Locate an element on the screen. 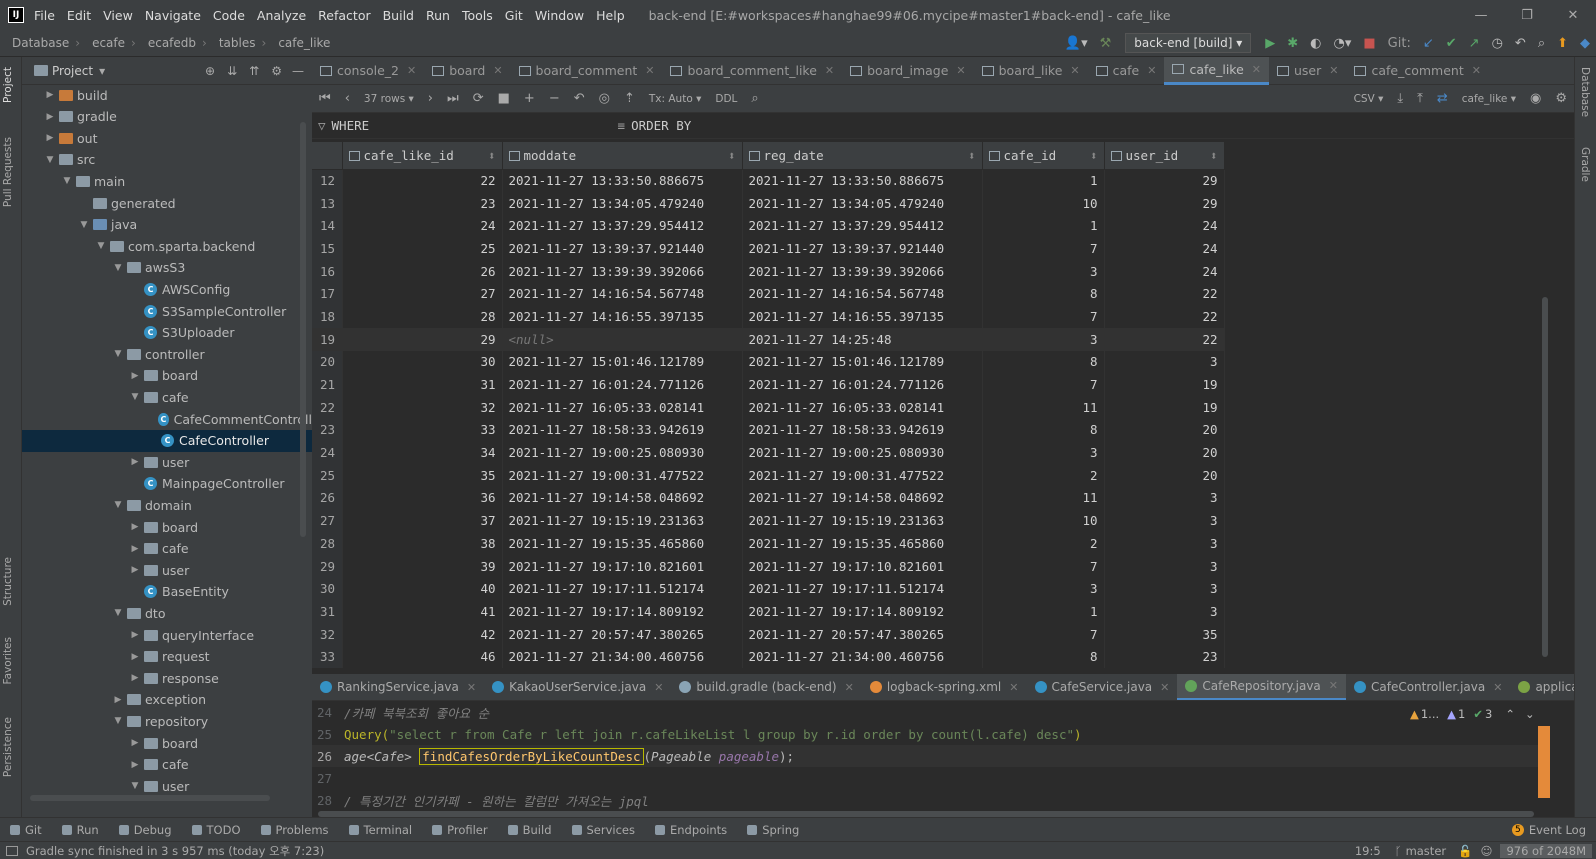  inspection-widget: ▲ 1... ▲ 1 ✔ 3 ⌃ ⌄ is located at coordinates (1475, 714).